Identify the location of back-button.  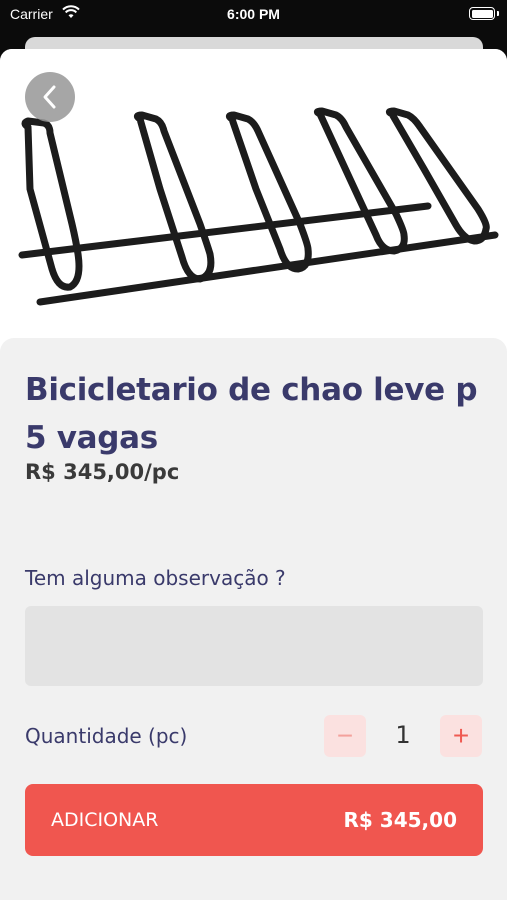
(50, 97).